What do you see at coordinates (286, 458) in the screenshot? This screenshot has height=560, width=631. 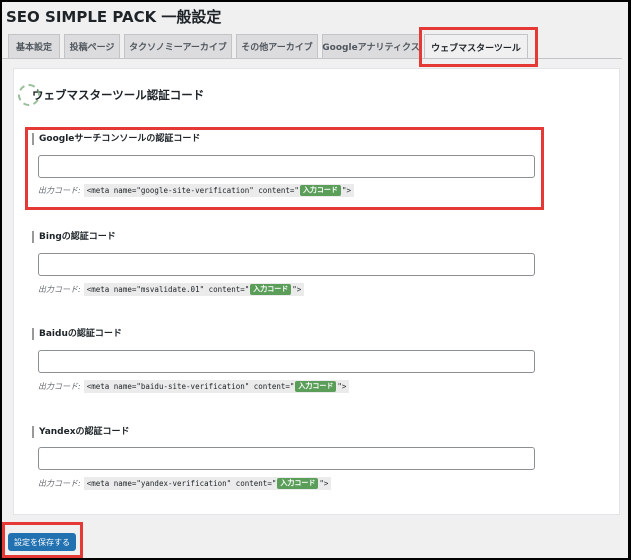 I see `yandex-verification-input` at bounding box center [286, 458].